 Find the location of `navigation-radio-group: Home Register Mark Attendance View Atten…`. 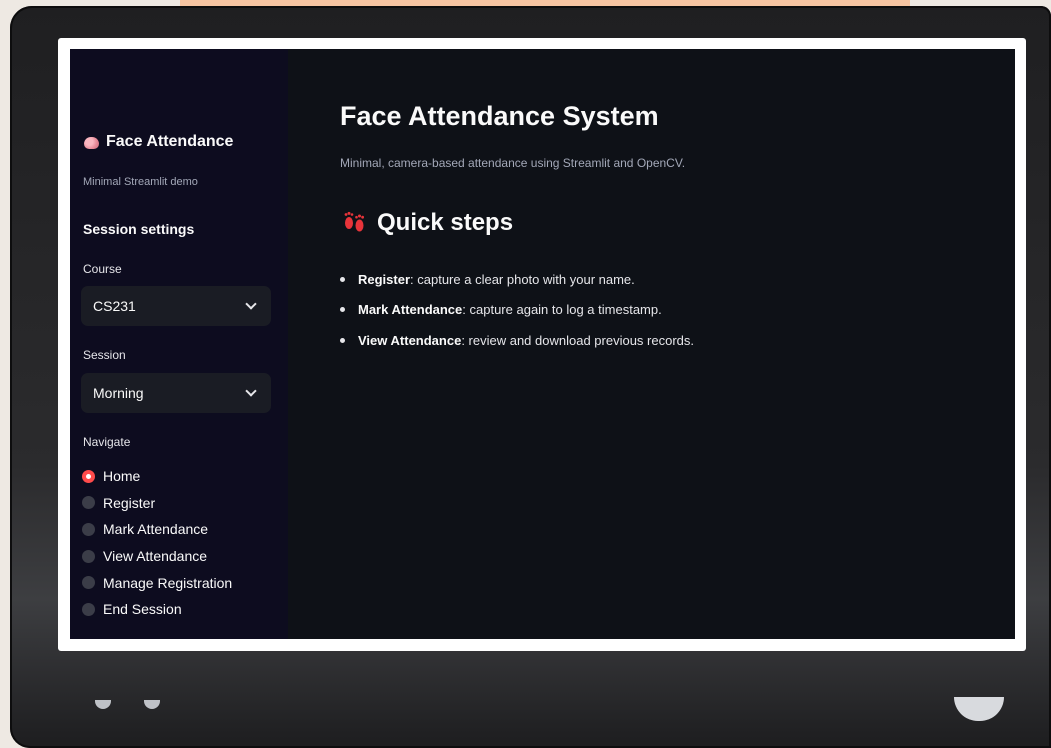

navigation-radio-group: Home Register Mark Attendance View Atten… is located at coordinates (157, 543).